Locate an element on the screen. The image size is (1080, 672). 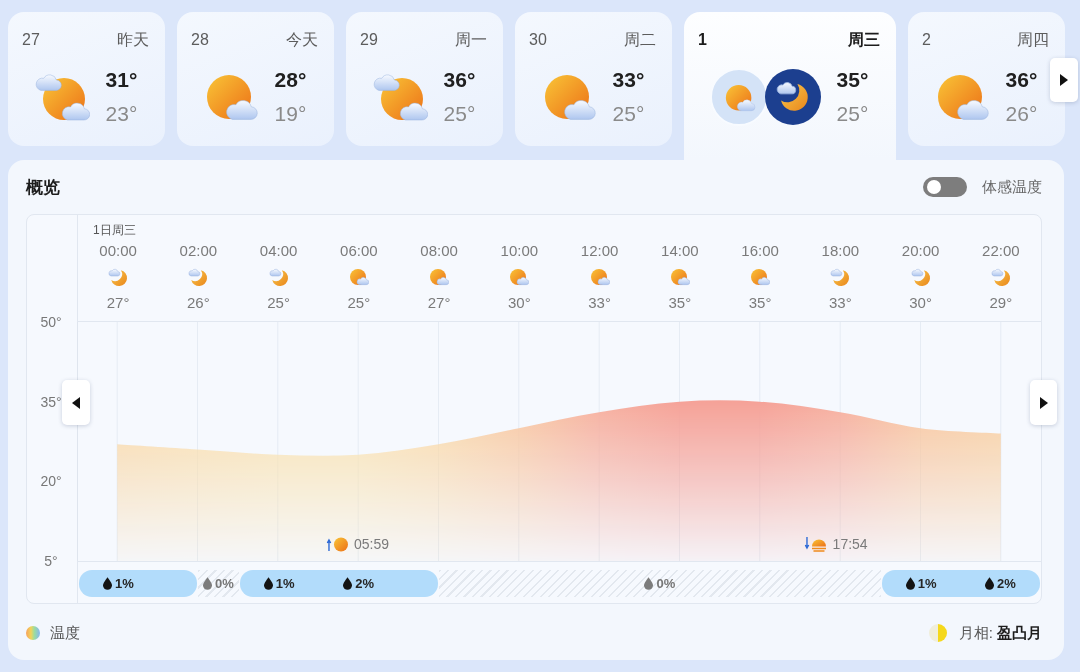
date-label: 29 is located at coordinates (369, 40).